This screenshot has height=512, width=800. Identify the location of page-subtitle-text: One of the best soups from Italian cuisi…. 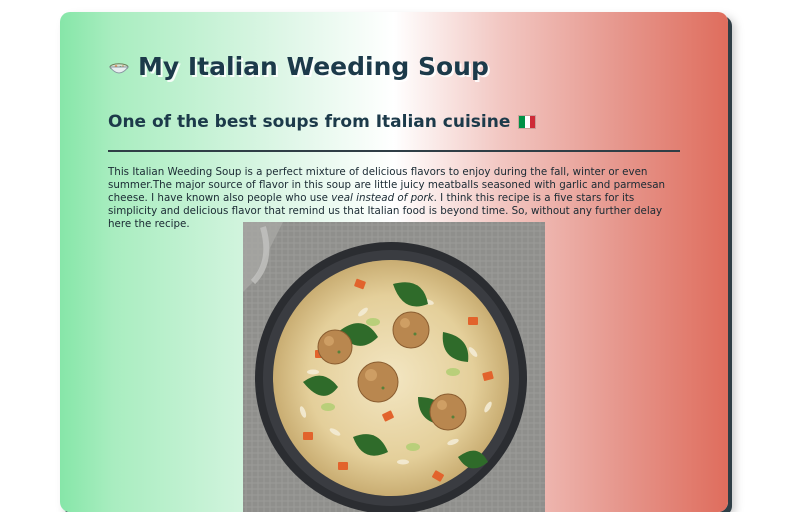
(309, 122).